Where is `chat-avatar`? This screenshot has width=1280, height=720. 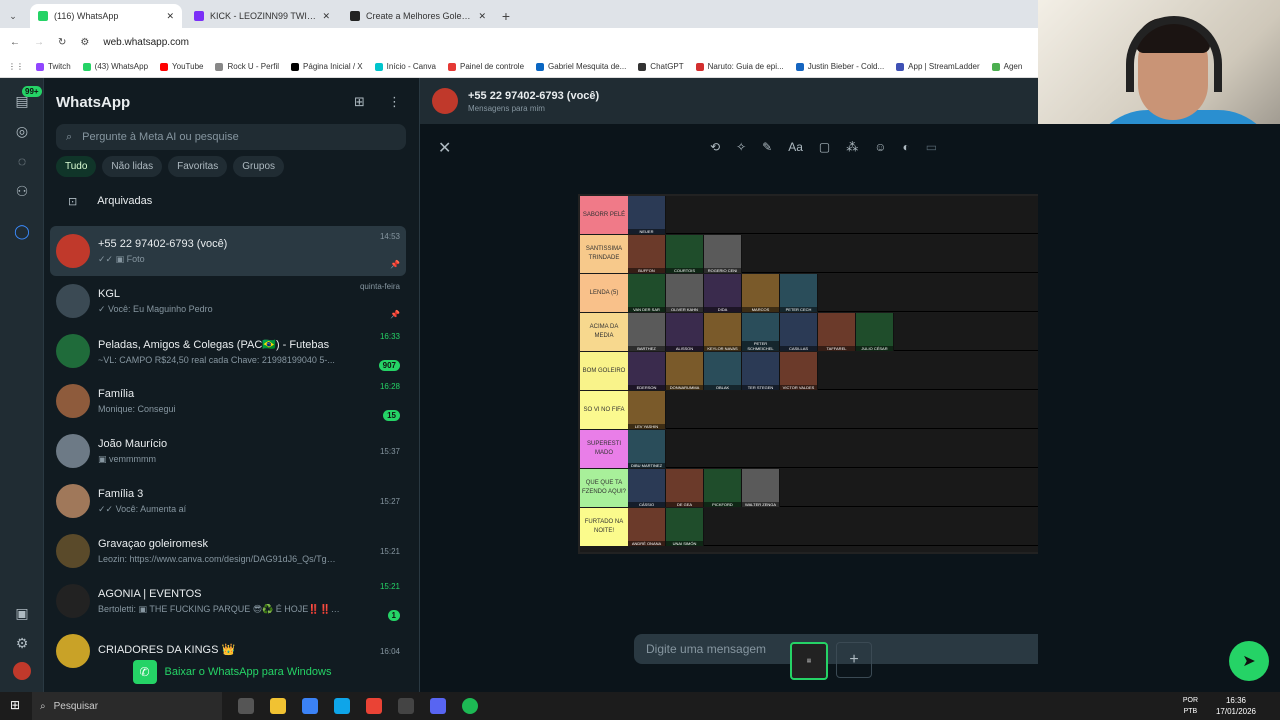
chat-avatar is located at coordinates (73, 301).